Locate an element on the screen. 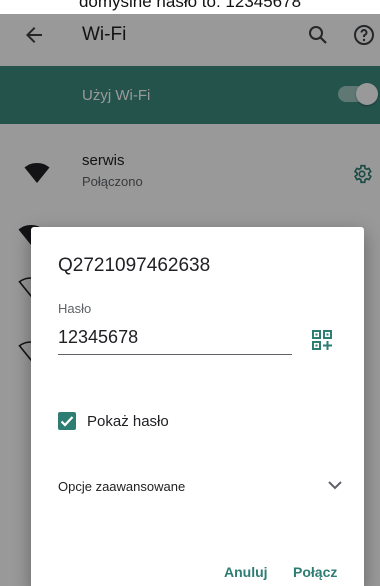  caption-text: domyslne hasło to: 12345678 is located at coordinates (190, 5).